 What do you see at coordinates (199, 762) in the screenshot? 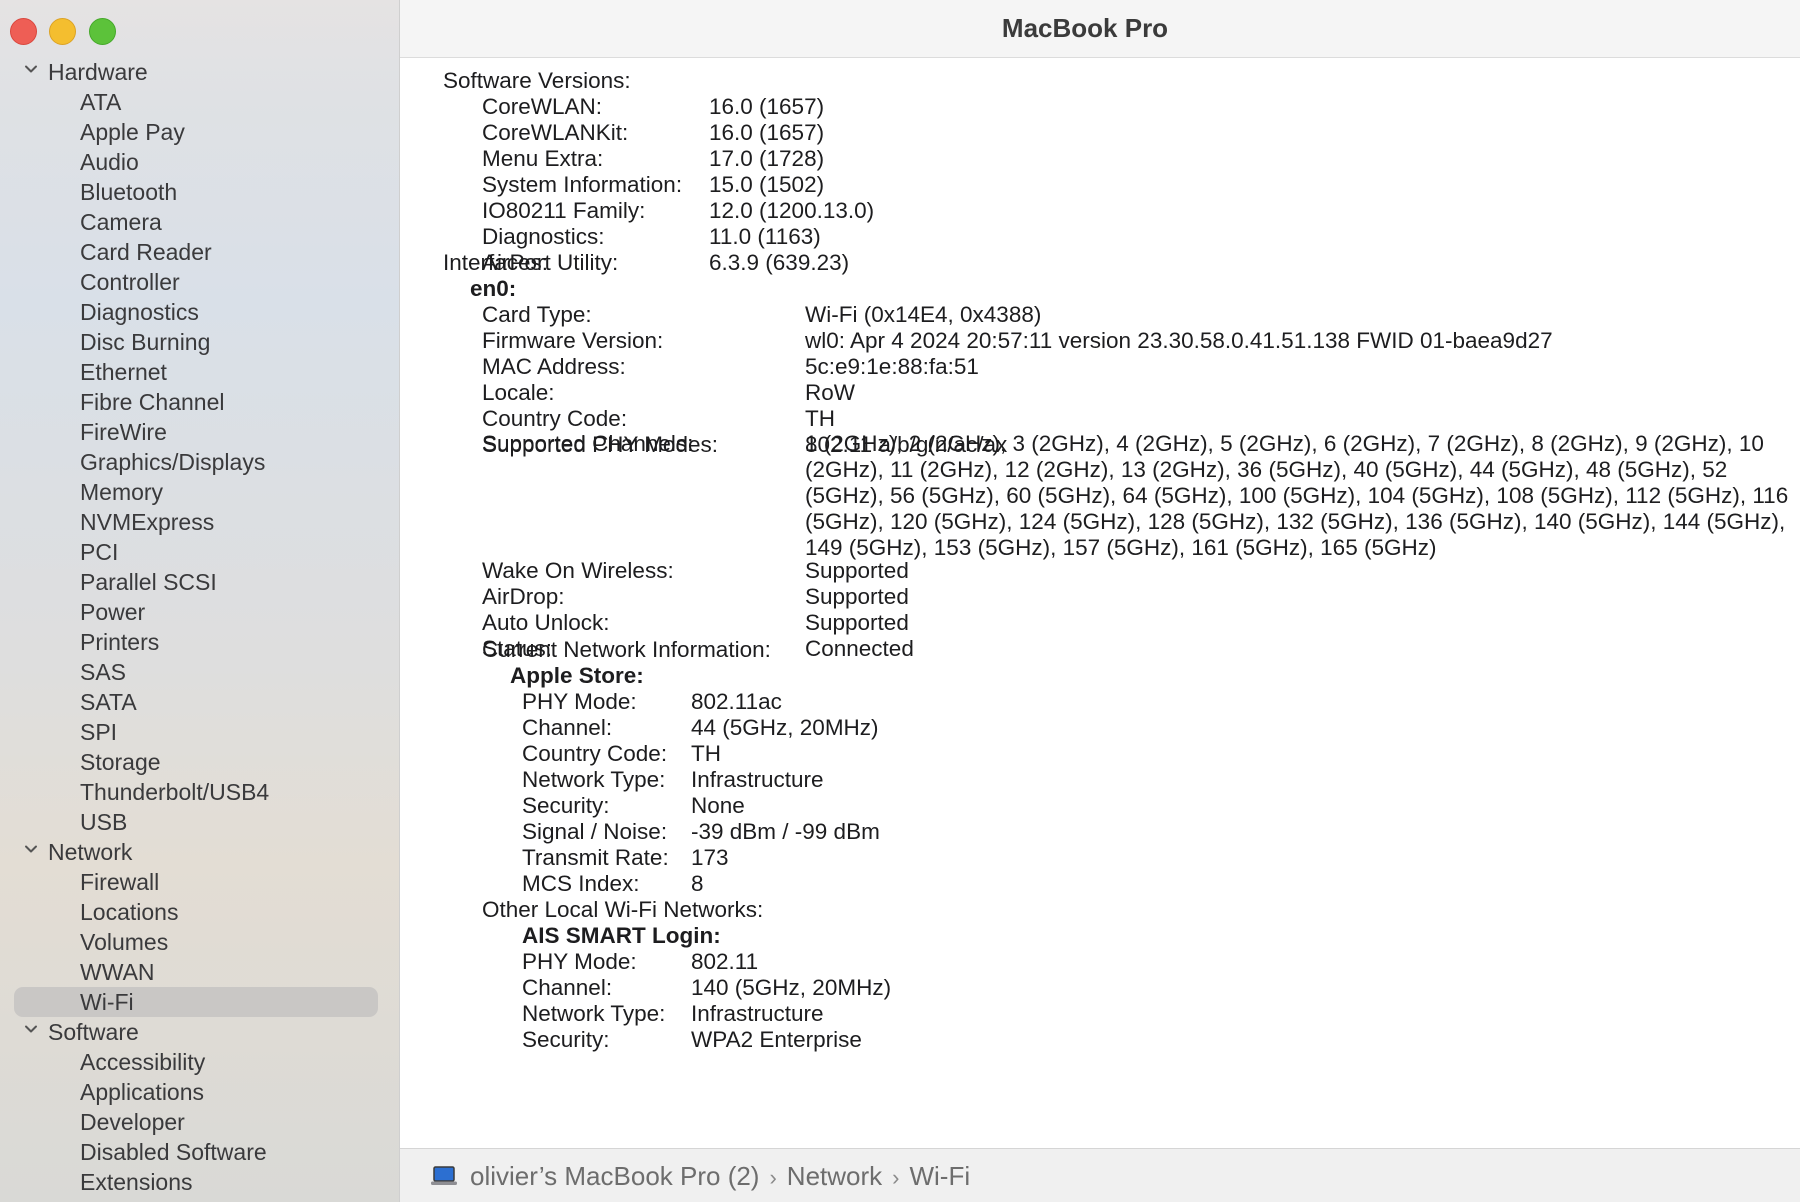
I see `sidebar-item-storage: Storage` at bounding box center [199, 762].